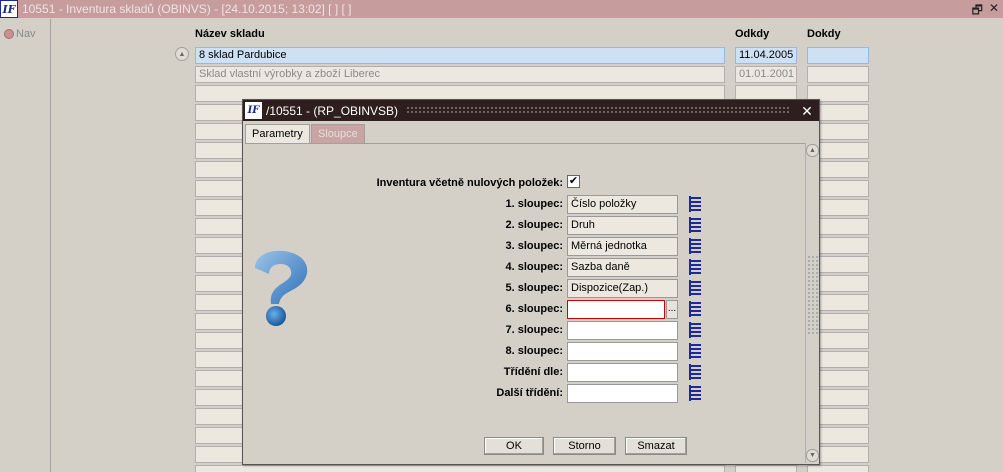 This screenshot has height=472, width=1003. Describe the element at coordinates (332, 110) in the screenshot. I see `dialog-title: /10551 - (RP_OBINVSB)` at that location.